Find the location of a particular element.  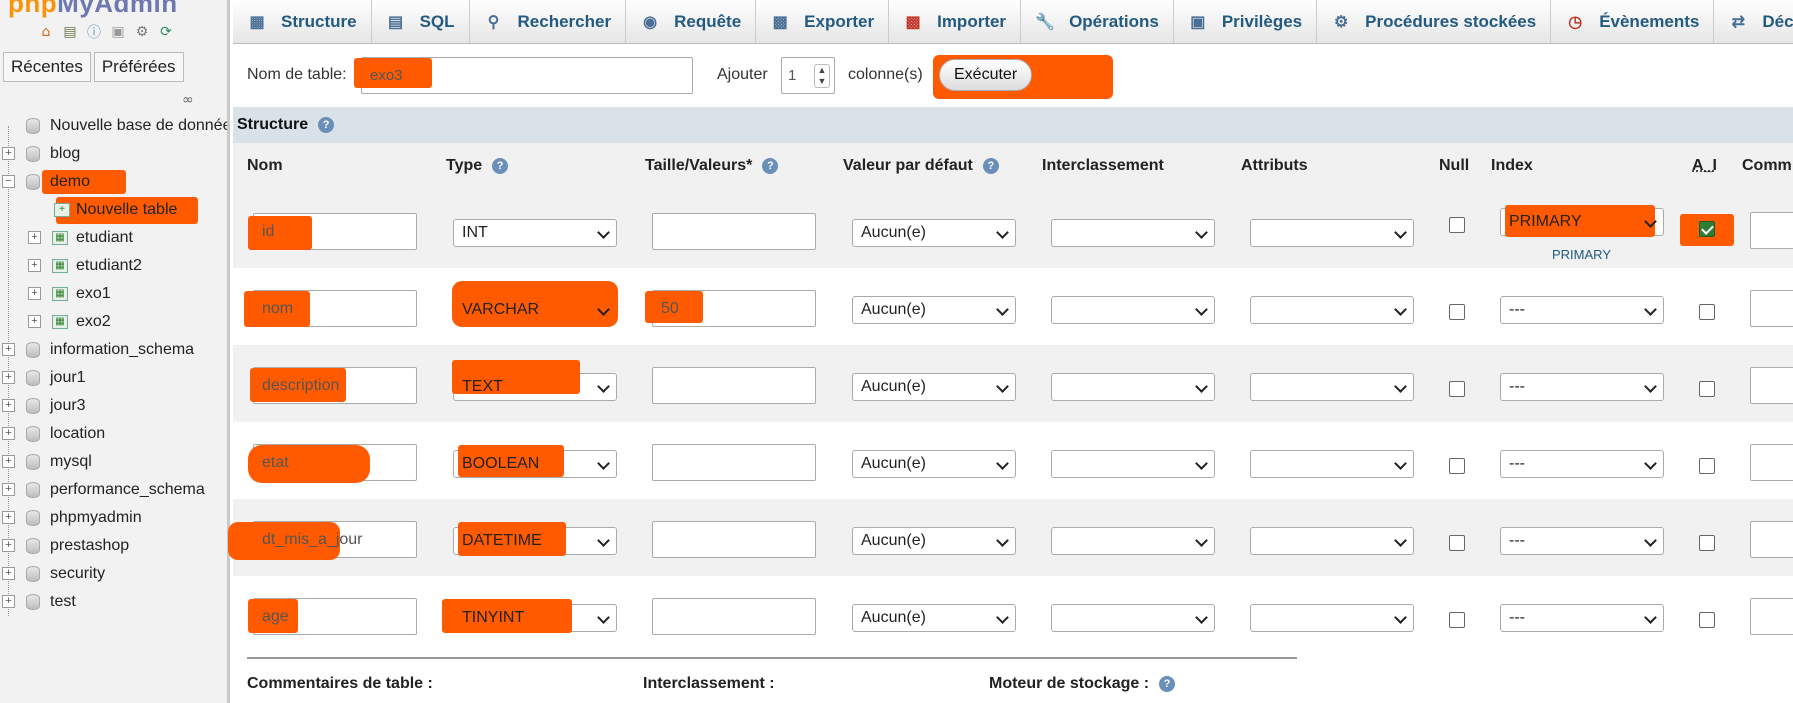

column-type-select: DATETIME is located at coordinates (535, 539).